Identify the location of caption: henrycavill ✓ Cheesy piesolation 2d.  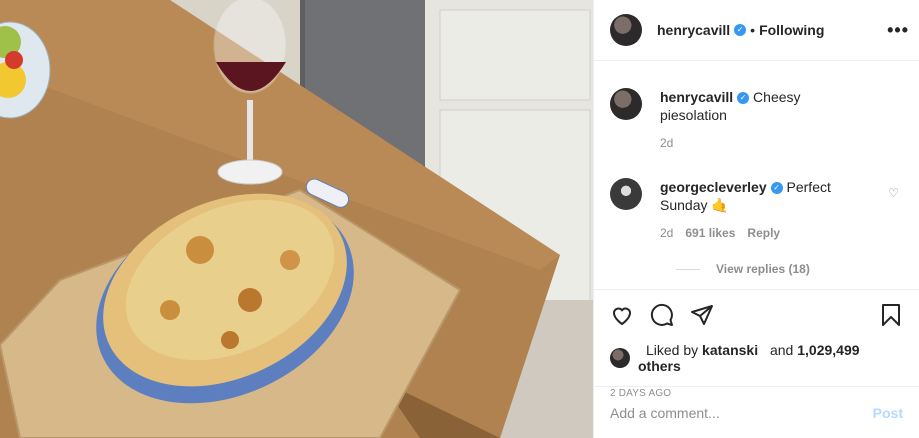
(756, 120).